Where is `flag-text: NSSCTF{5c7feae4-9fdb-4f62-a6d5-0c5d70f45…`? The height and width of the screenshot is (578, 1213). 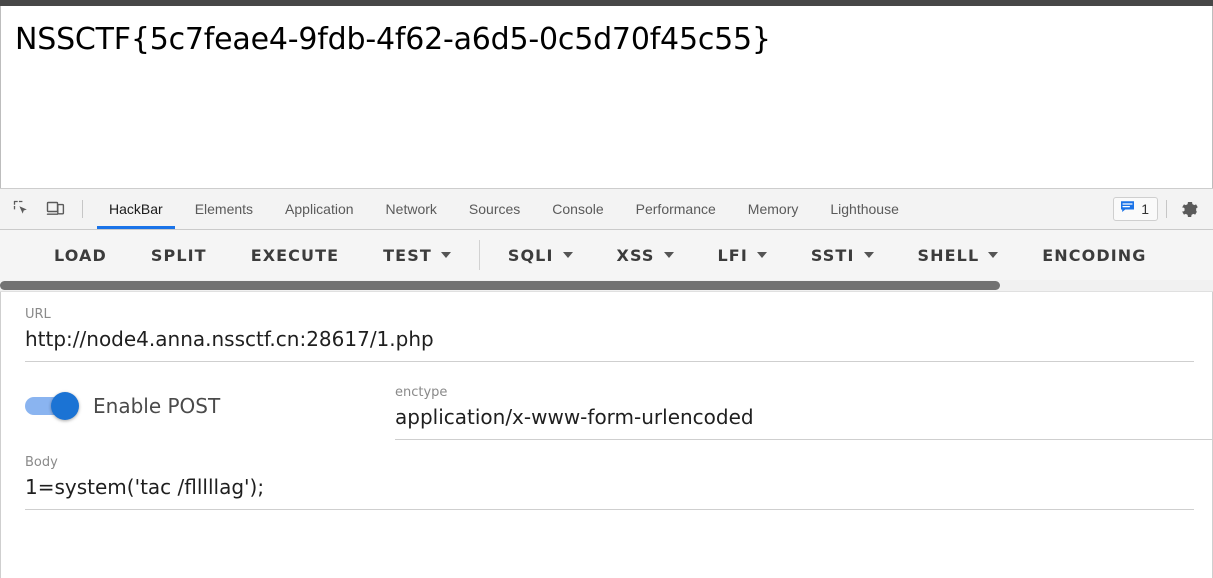 flag-text: NSSCTF{5c7feae4-9fdb-4f62-a6d5-0c5d70f45… is located at coordinates (393, 39).